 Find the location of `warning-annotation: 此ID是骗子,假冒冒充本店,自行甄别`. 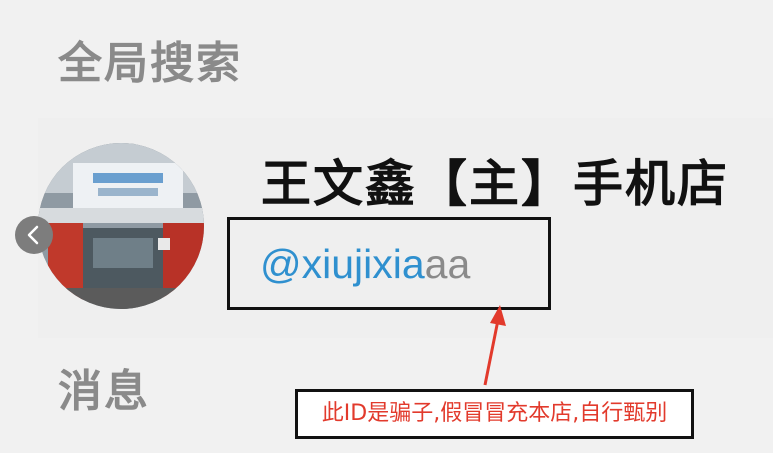

warning-annotation: 此ID是骗子,假冒冒充本店,自行甄别 is located at coordinates (494, 414).